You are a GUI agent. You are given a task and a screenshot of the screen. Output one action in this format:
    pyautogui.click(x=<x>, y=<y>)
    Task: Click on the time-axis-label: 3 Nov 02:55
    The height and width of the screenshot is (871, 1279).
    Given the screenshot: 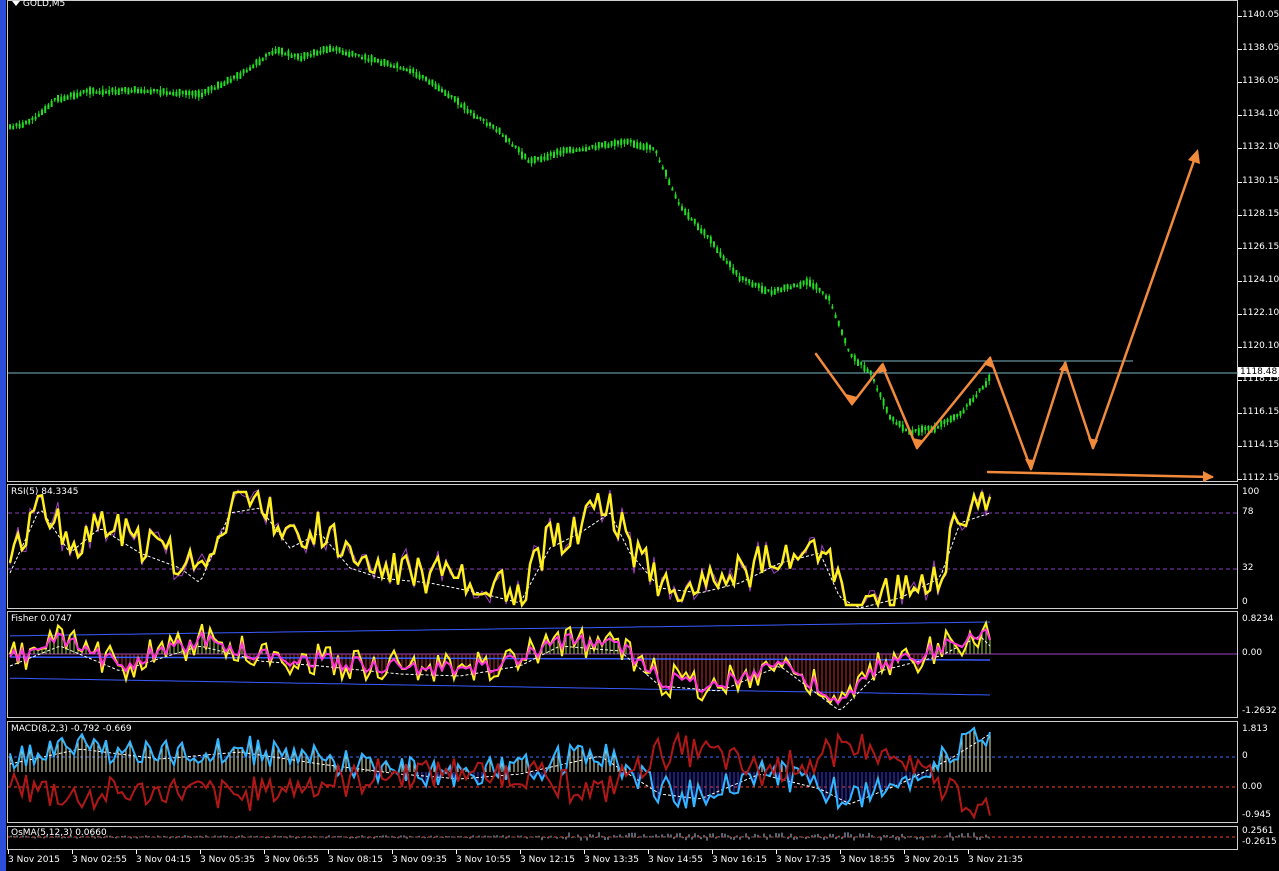 What is the action you would take?
    pyautogui.click(x=99, y=860)
    